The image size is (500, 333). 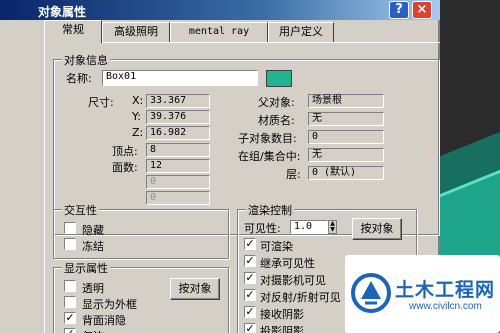 I want to click on layer-label: 层:, so click(x=293, y=174).